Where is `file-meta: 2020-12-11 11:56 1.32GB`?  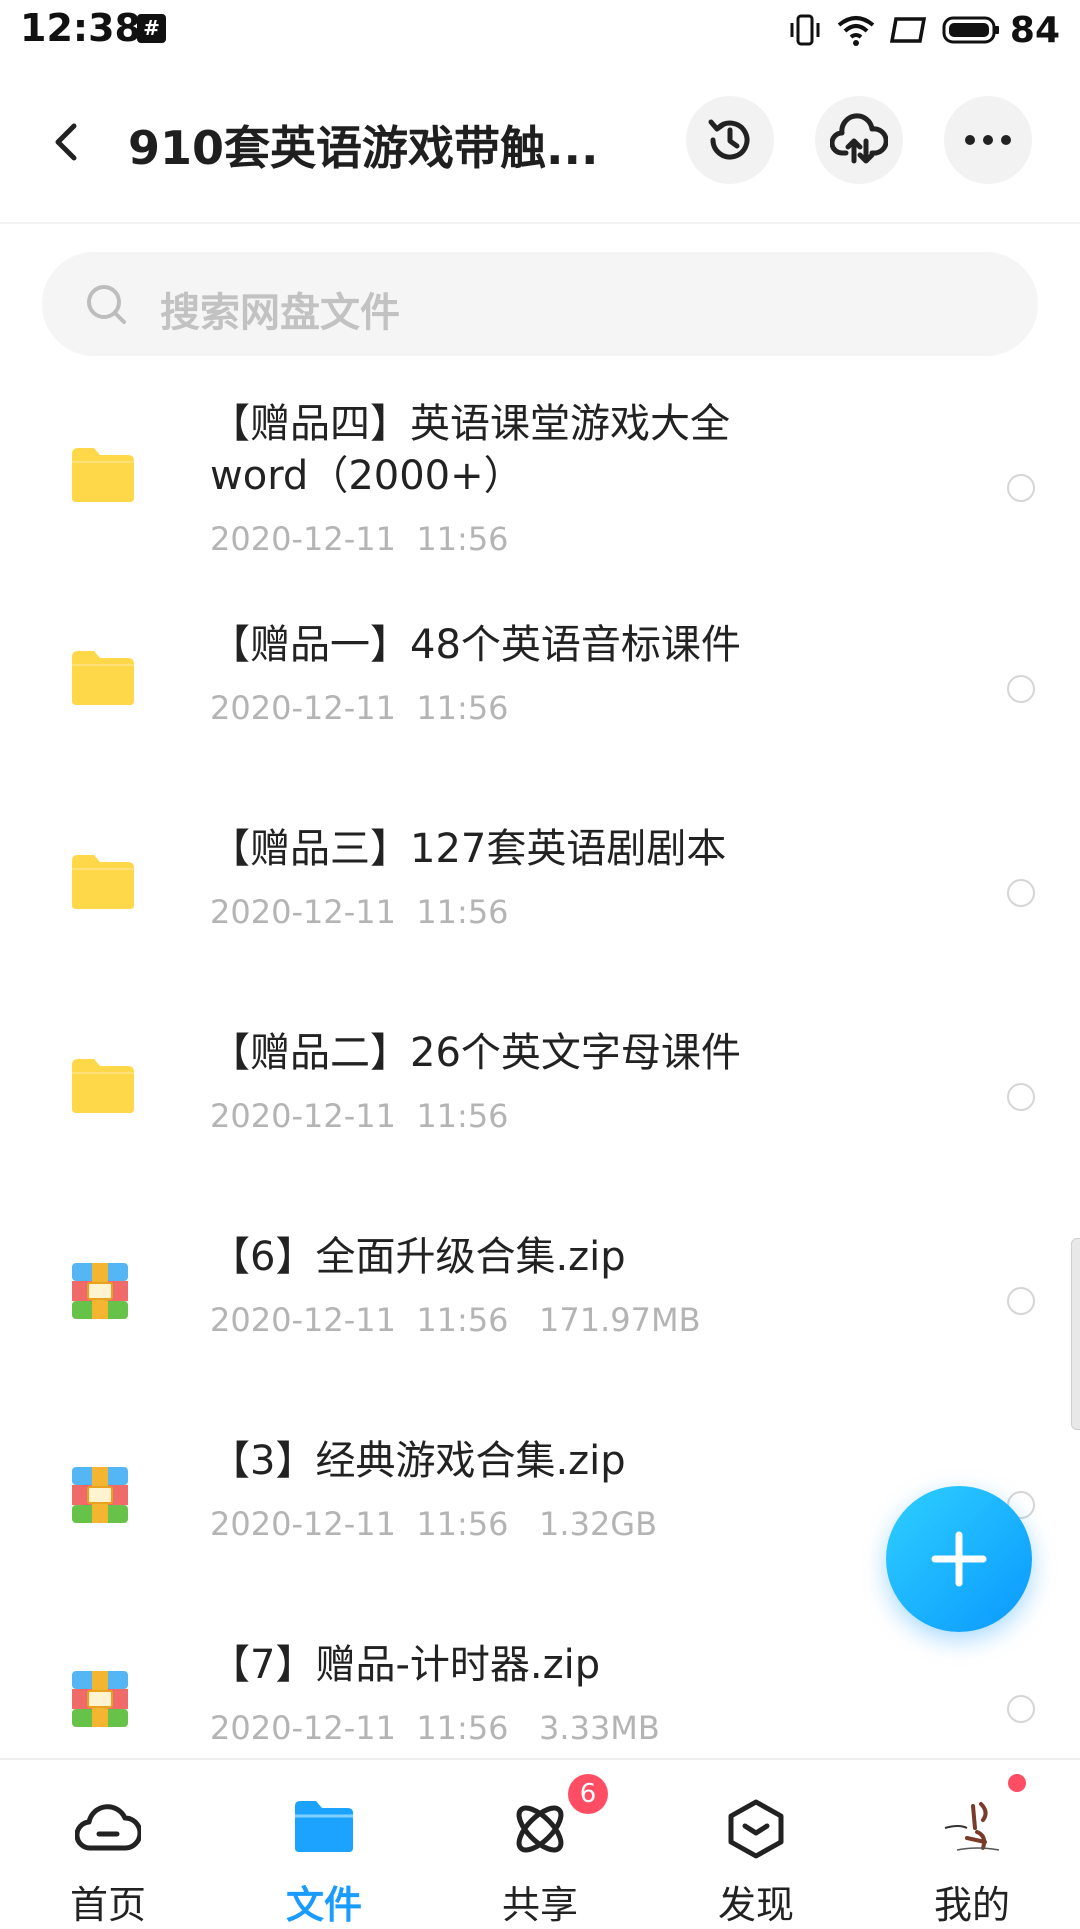 file-meta: 2020-12-11 11:56 1.32GB is located at coordinates (433, 1524).